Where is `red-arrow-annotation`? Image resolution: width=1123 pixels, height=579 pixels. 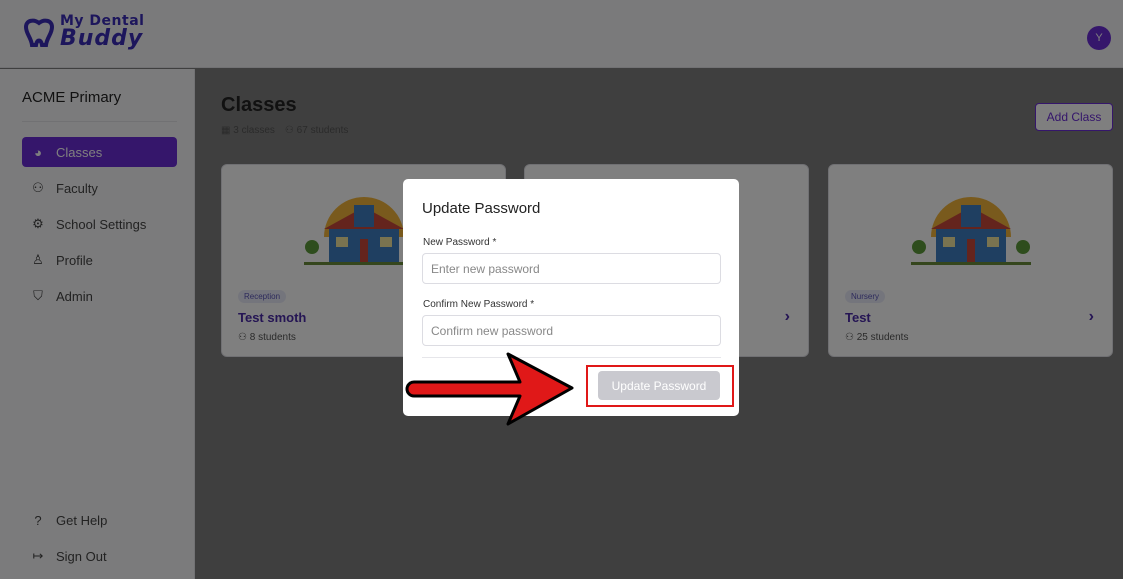 red-arrow-annotation is located at coordinates (489, 389).